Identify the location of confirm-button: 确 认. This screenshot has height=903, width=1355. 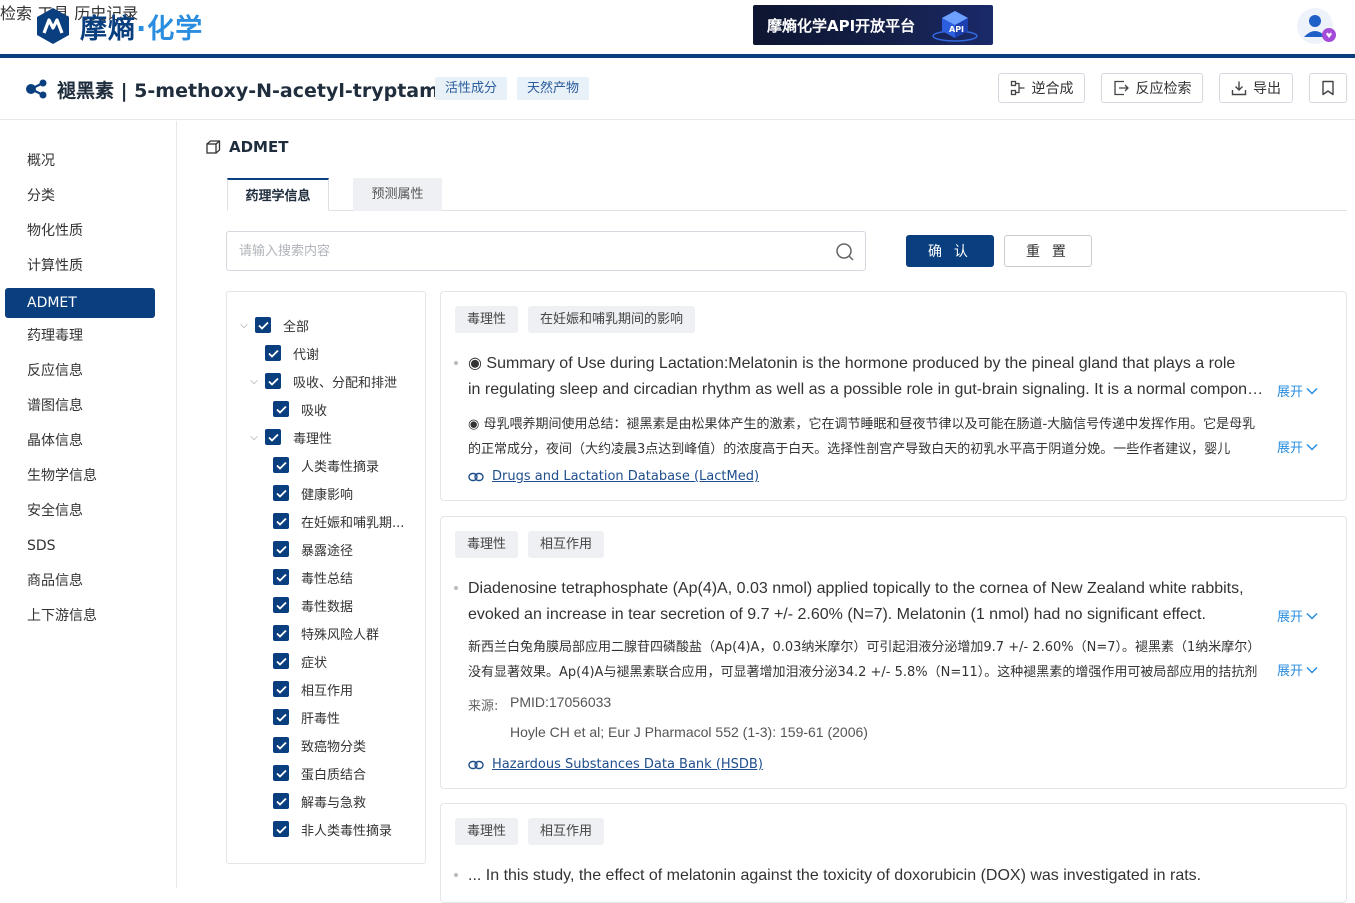
(950, 251).